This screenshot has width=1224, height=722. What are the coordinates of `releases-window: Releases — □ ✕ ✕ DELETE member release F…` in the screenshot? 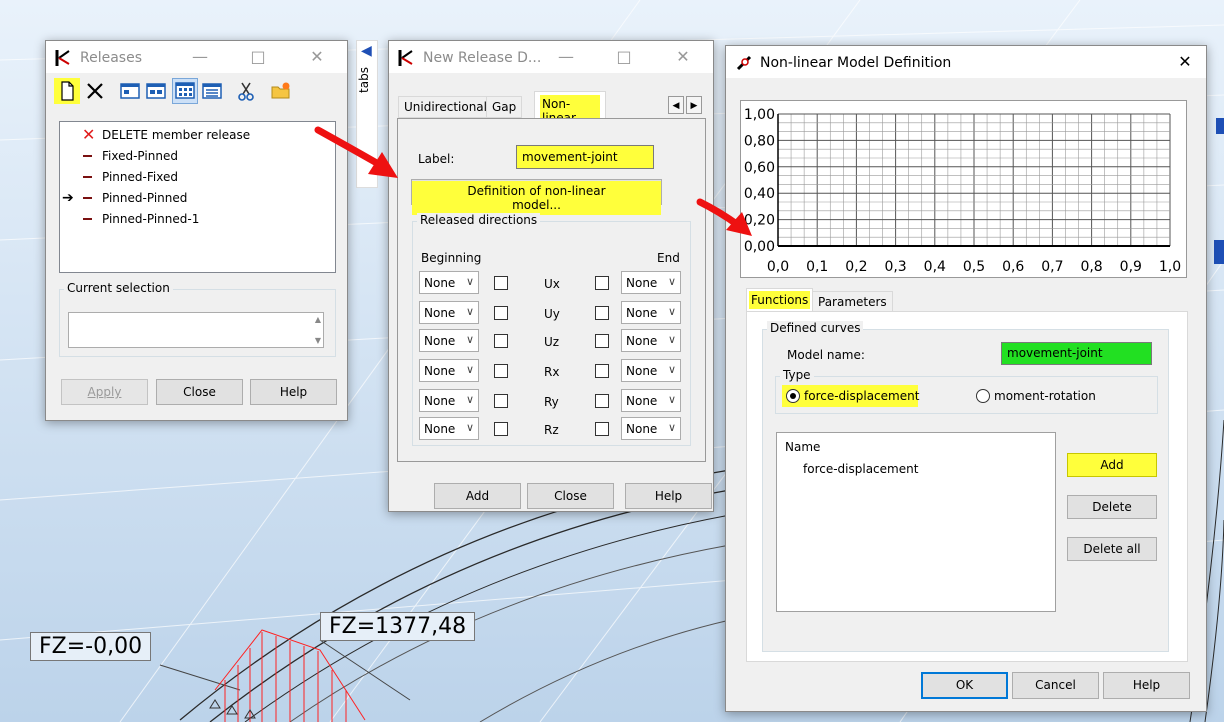 It's located at (196, 230).